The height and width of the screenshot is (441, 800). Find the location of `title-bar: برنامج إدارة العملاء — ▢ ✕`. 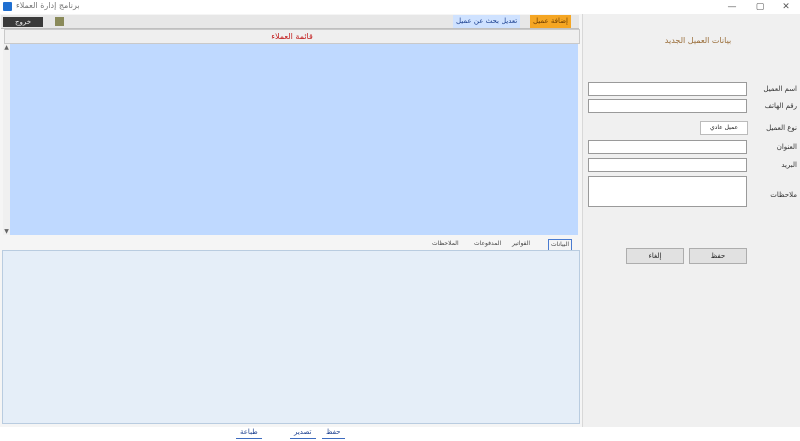

title-bar: برنامج إدارة العملاء — ▢ ✕ is located at coordinates (400, 7).